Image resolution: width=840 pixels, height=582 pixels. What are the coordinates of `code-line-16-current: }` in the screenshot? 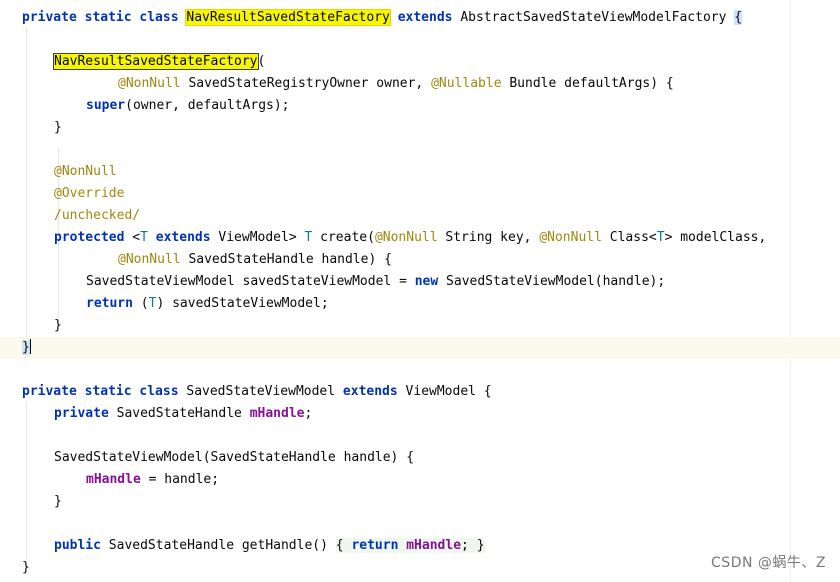 It's located at (420, 348).